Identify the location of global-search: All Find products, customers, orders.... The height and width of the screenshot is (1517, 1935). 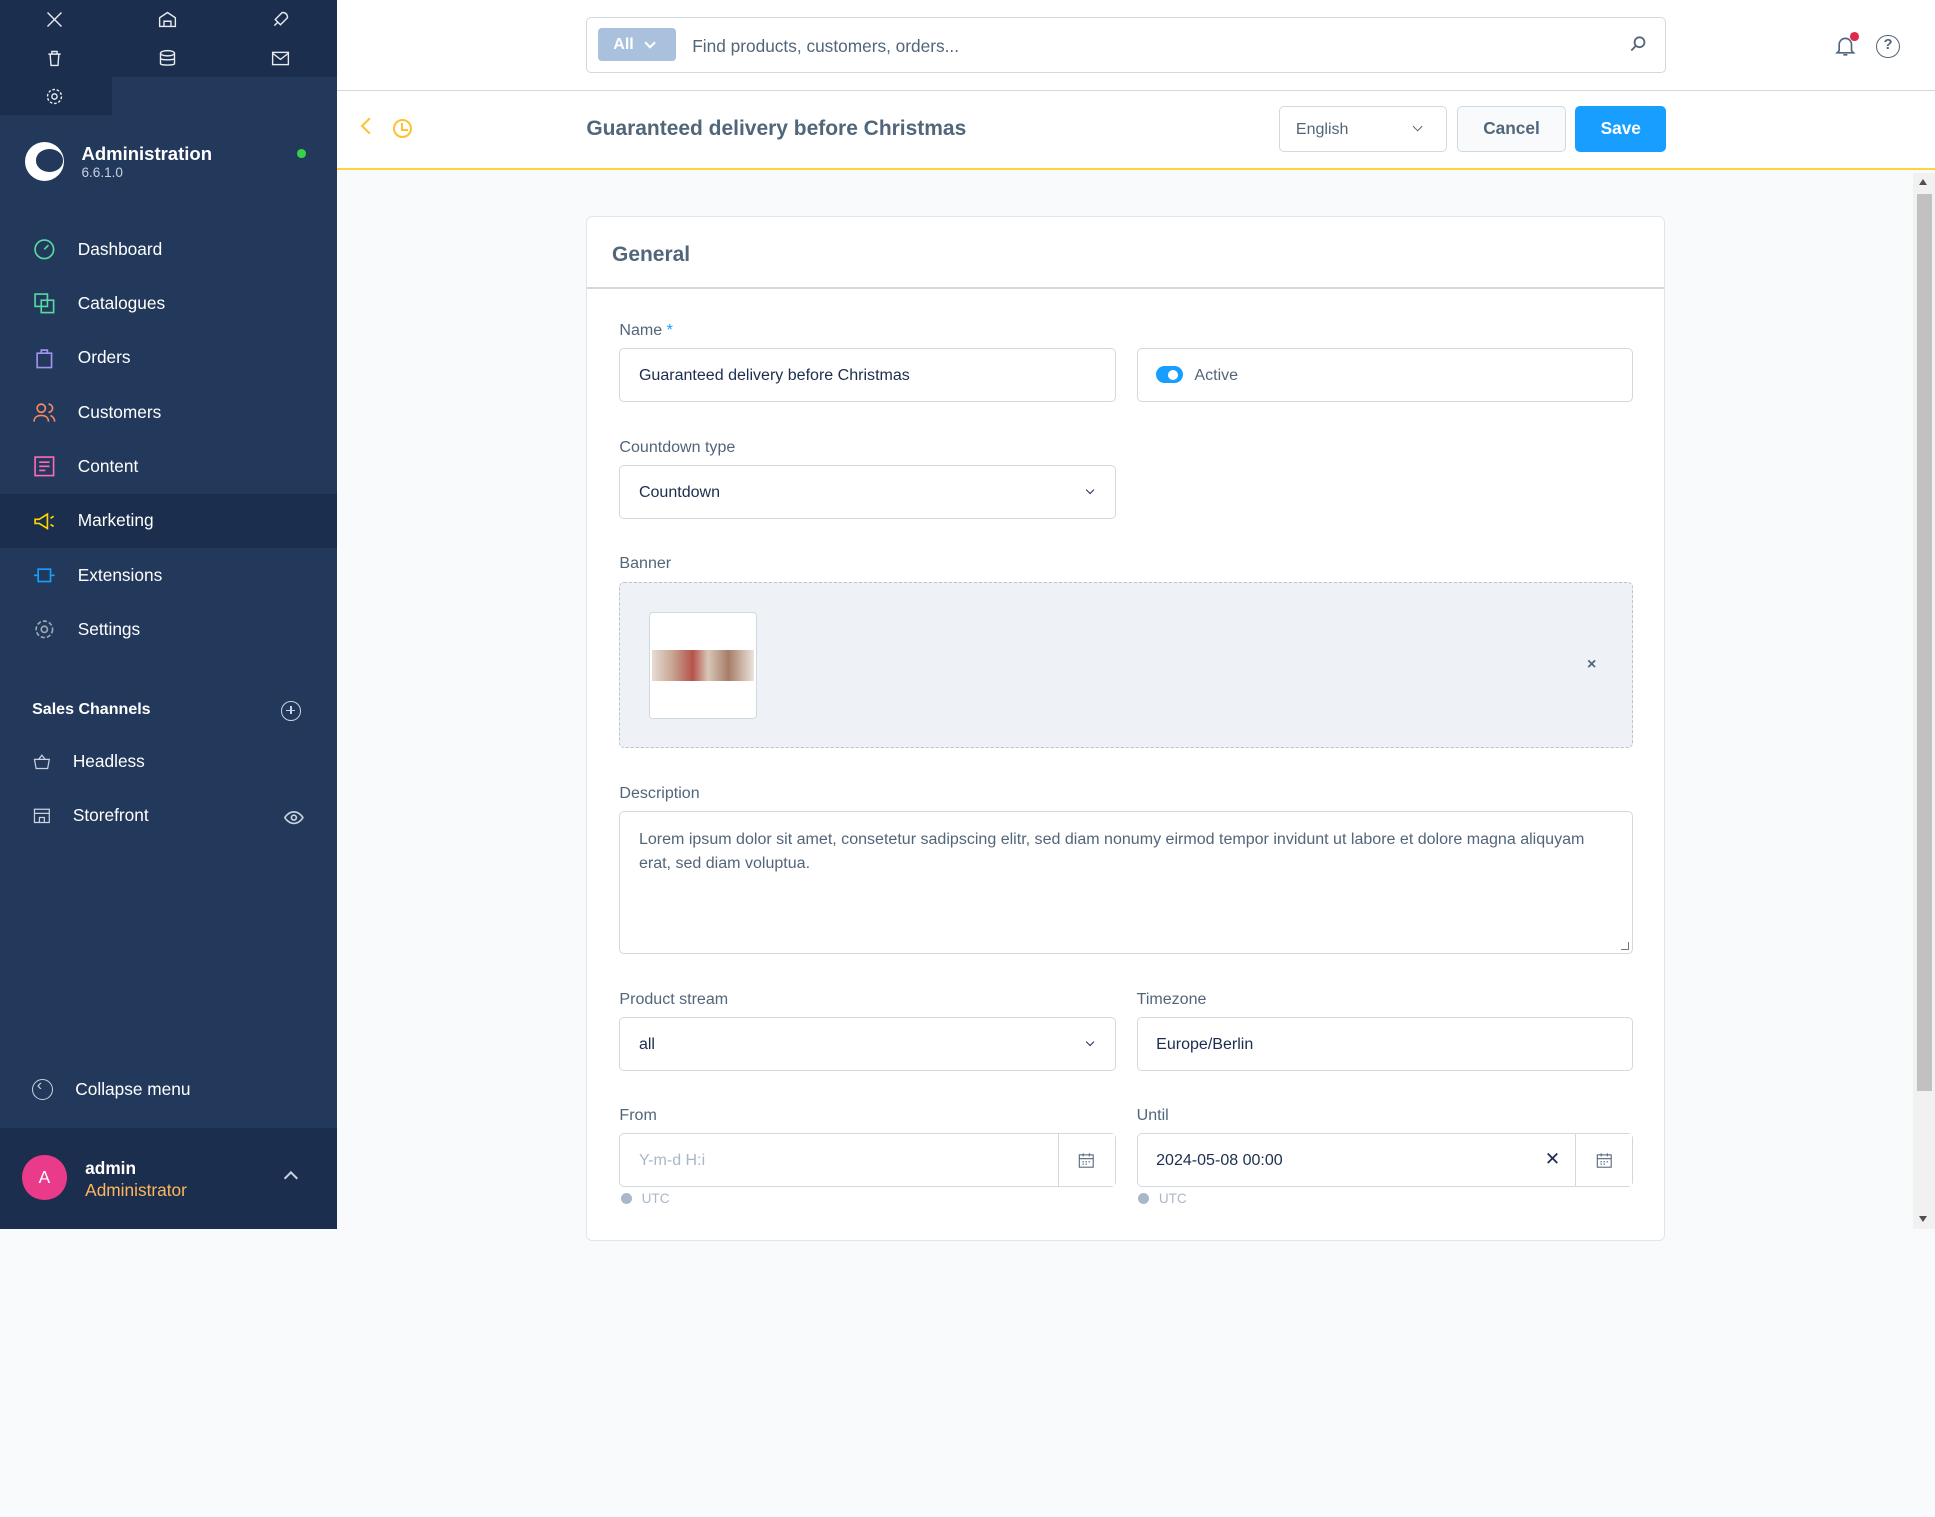
(1126, 45).